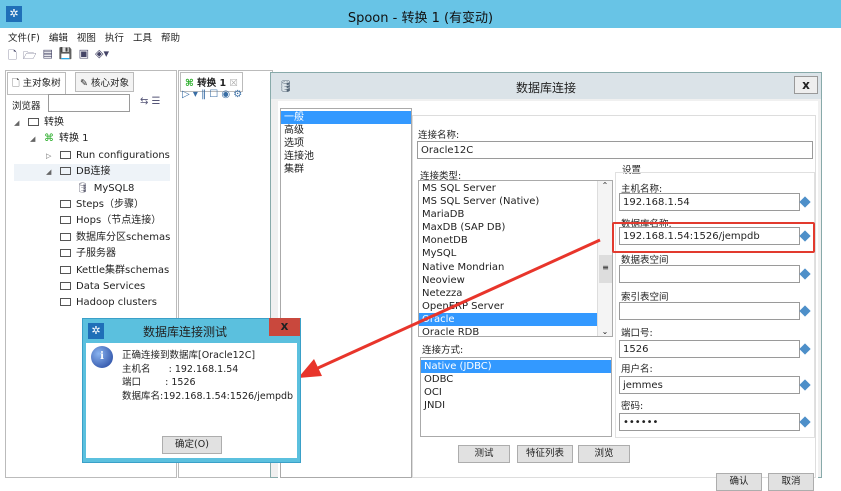 This screenshot has height=491, width=841. I want to click on info-icon: i, so click(102, 357).